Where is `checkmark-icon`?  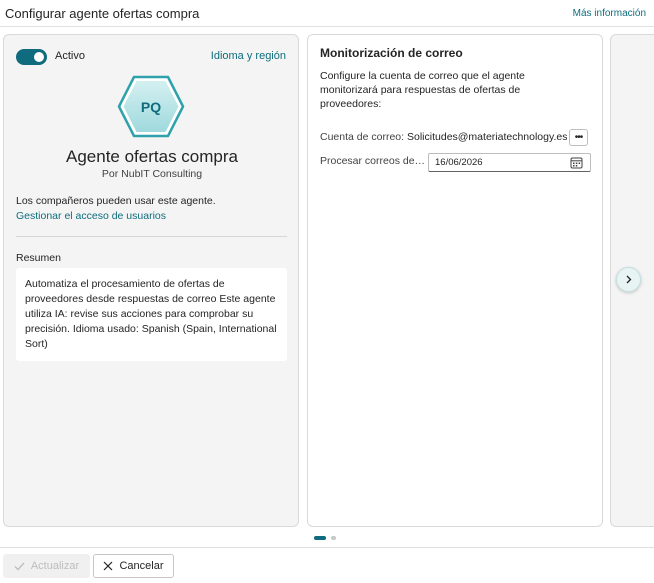 checkmark-icon is located at coordinates (19, 566).